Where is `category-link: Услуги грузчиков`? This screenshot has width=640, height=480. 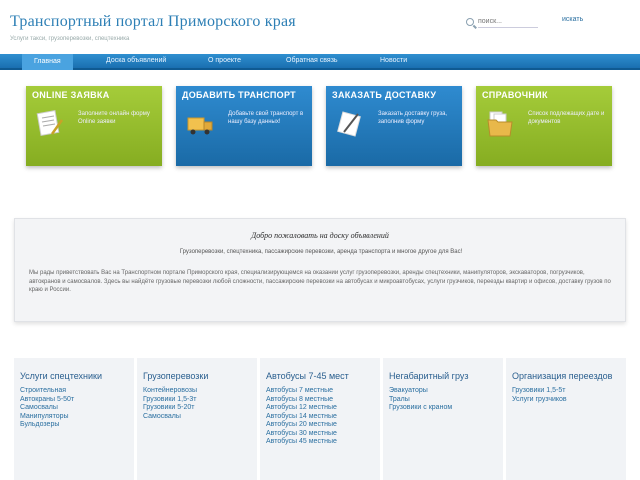 category-link: Услуги грузчиков is located at coordinates (566, 400).